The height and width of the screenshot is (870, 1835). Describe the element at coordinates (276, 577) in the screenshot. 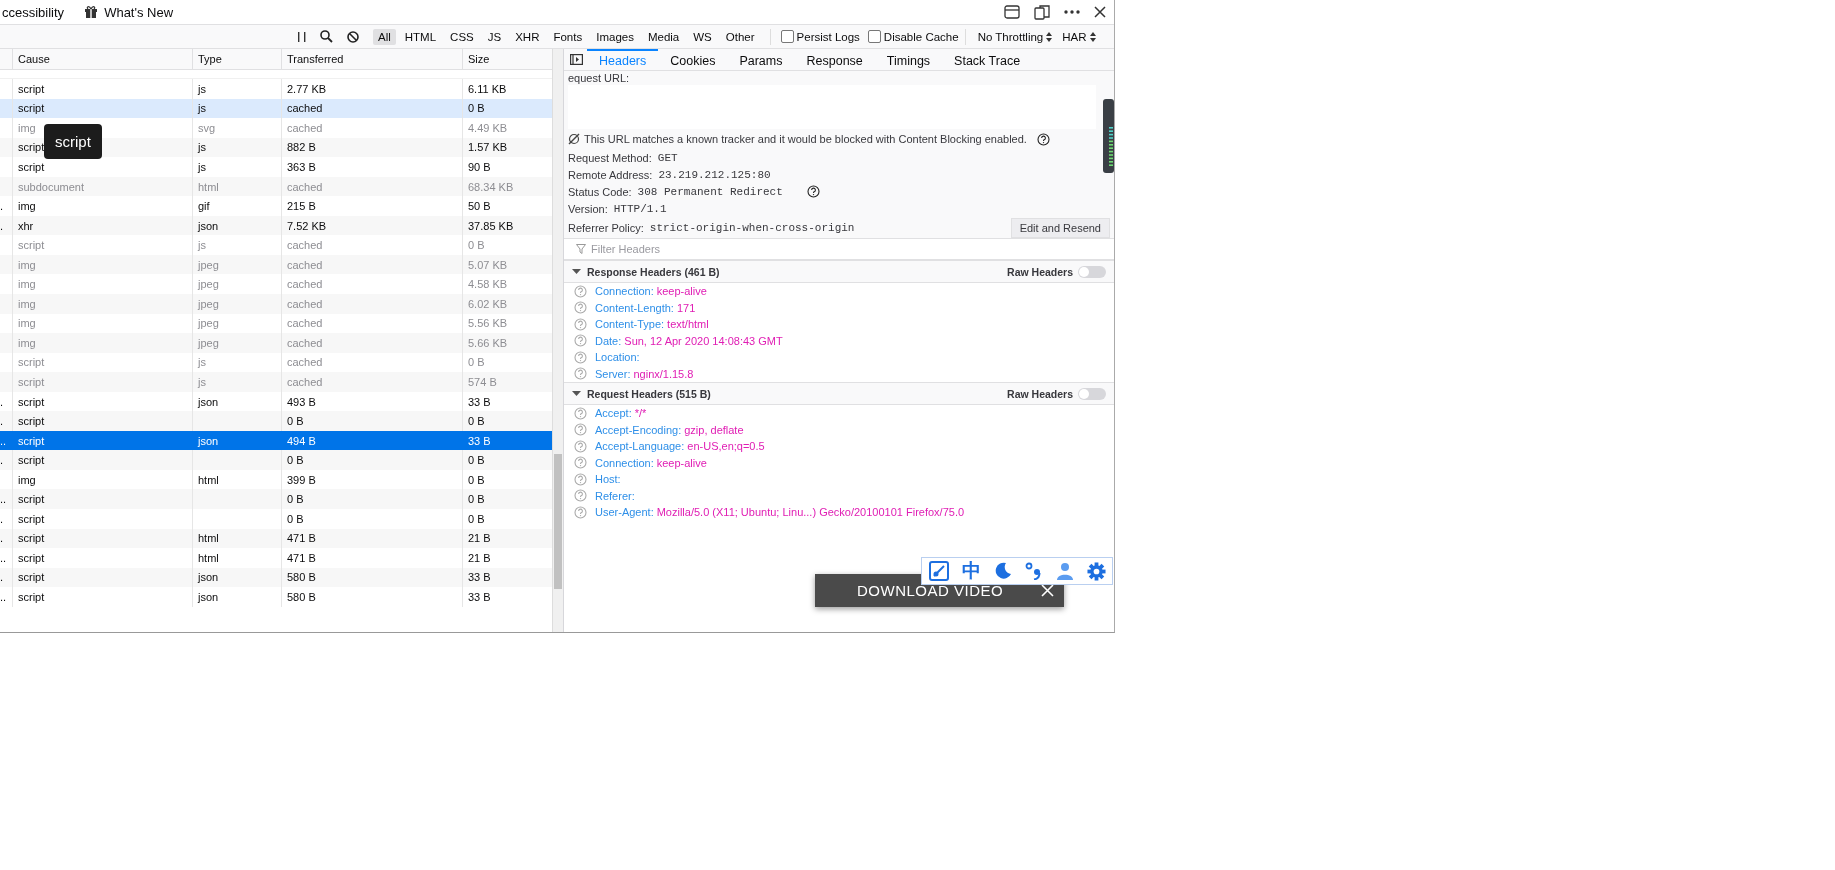

I see `table-row: . script json 580 B 33 B` at that location.